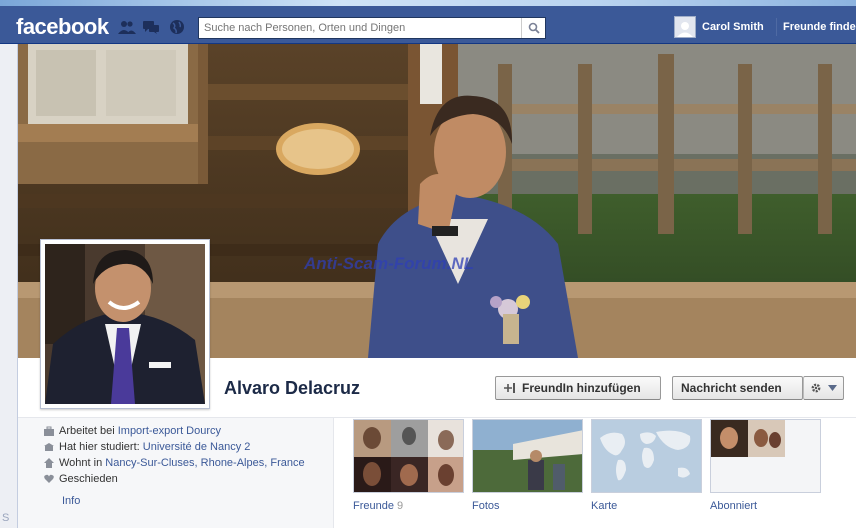 The width and height of the screenshot is (856, 528). I want to click on home-icon, so click(49, 463).